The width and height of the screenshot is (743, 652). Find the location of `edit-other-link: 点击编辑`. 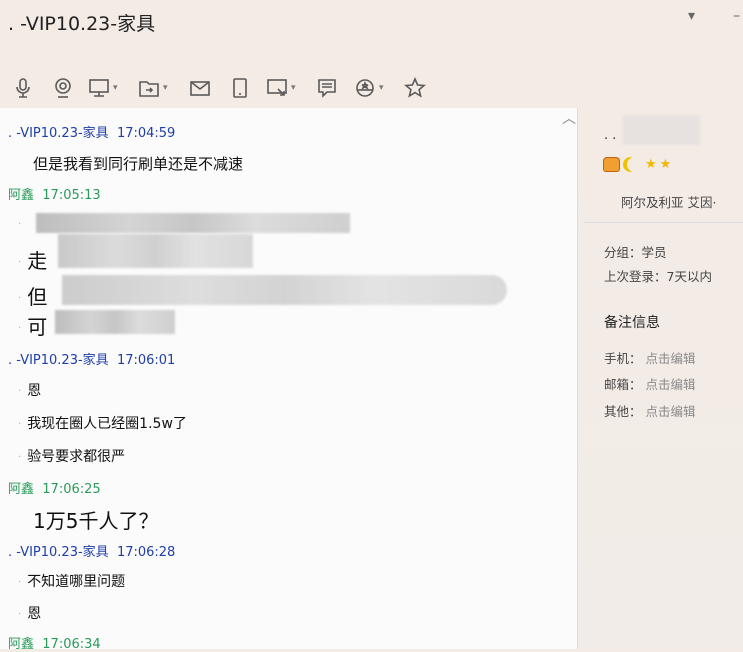

edit-other-link: 点击编辑 is located at coordinates (671, 411).